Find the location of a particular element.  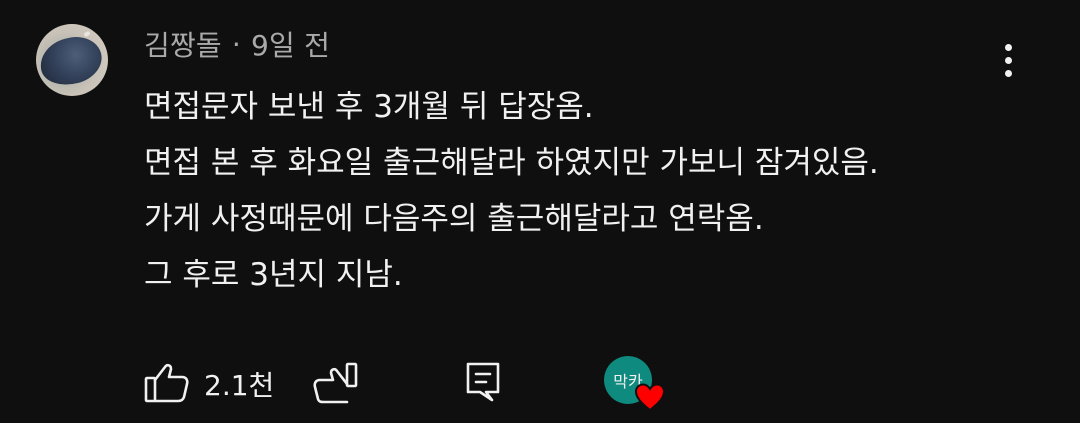

comment-line: 면접문자 보낸 후 3개월 뒤 답장옴. is located at coordinates (369, 107).